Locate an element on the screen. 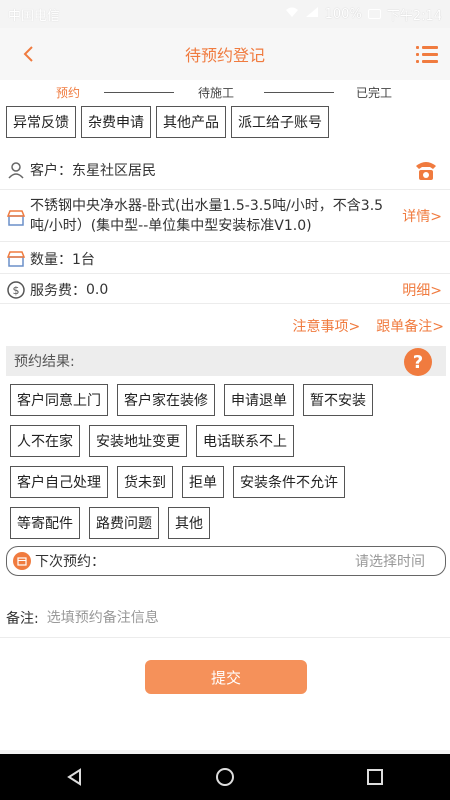  customer-name: 东星社区居民 is located at coordinates (114, 170).